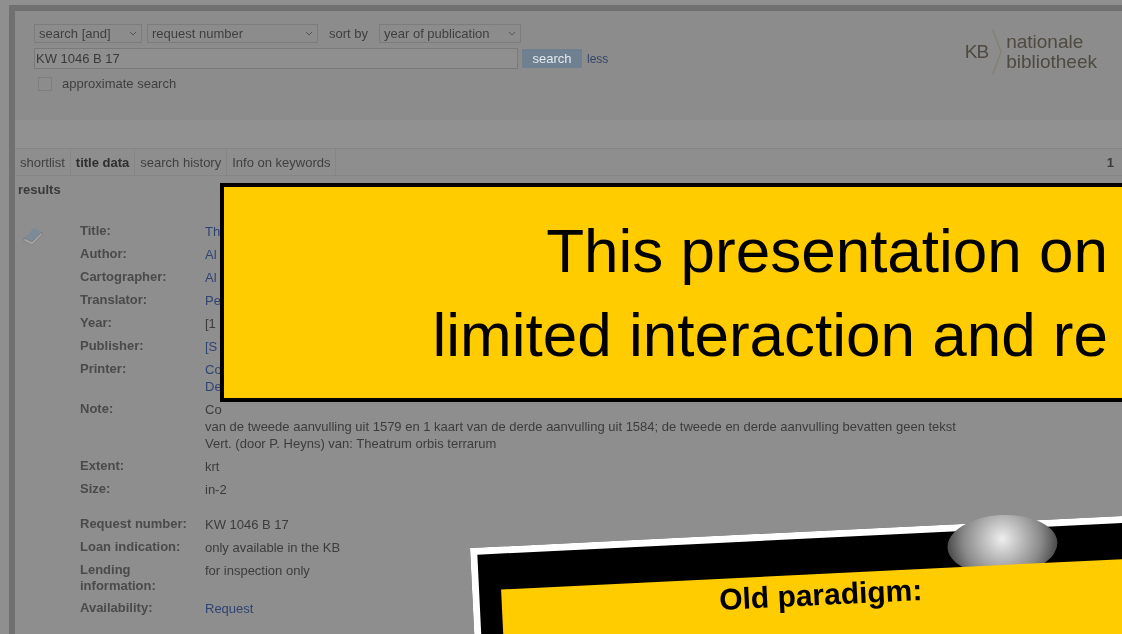 This screenshot has height=634, width=1122. What do you see at coordinates (273, 547) in the screenshot?
I see `field-value: only available in the KB` at bounding box center [273, 547].